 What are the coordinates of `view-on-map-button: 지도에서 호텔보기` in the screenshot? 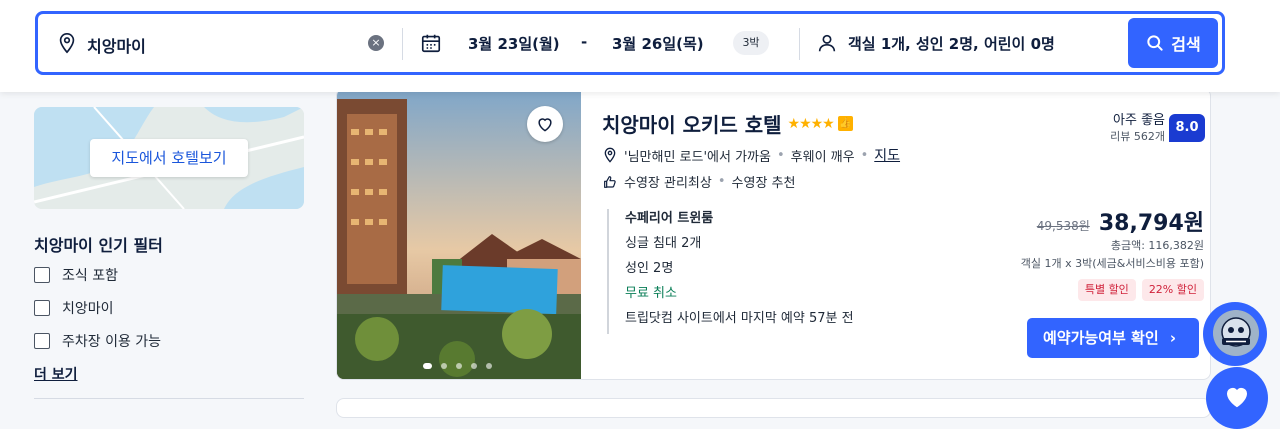 It's located at (169, 158).